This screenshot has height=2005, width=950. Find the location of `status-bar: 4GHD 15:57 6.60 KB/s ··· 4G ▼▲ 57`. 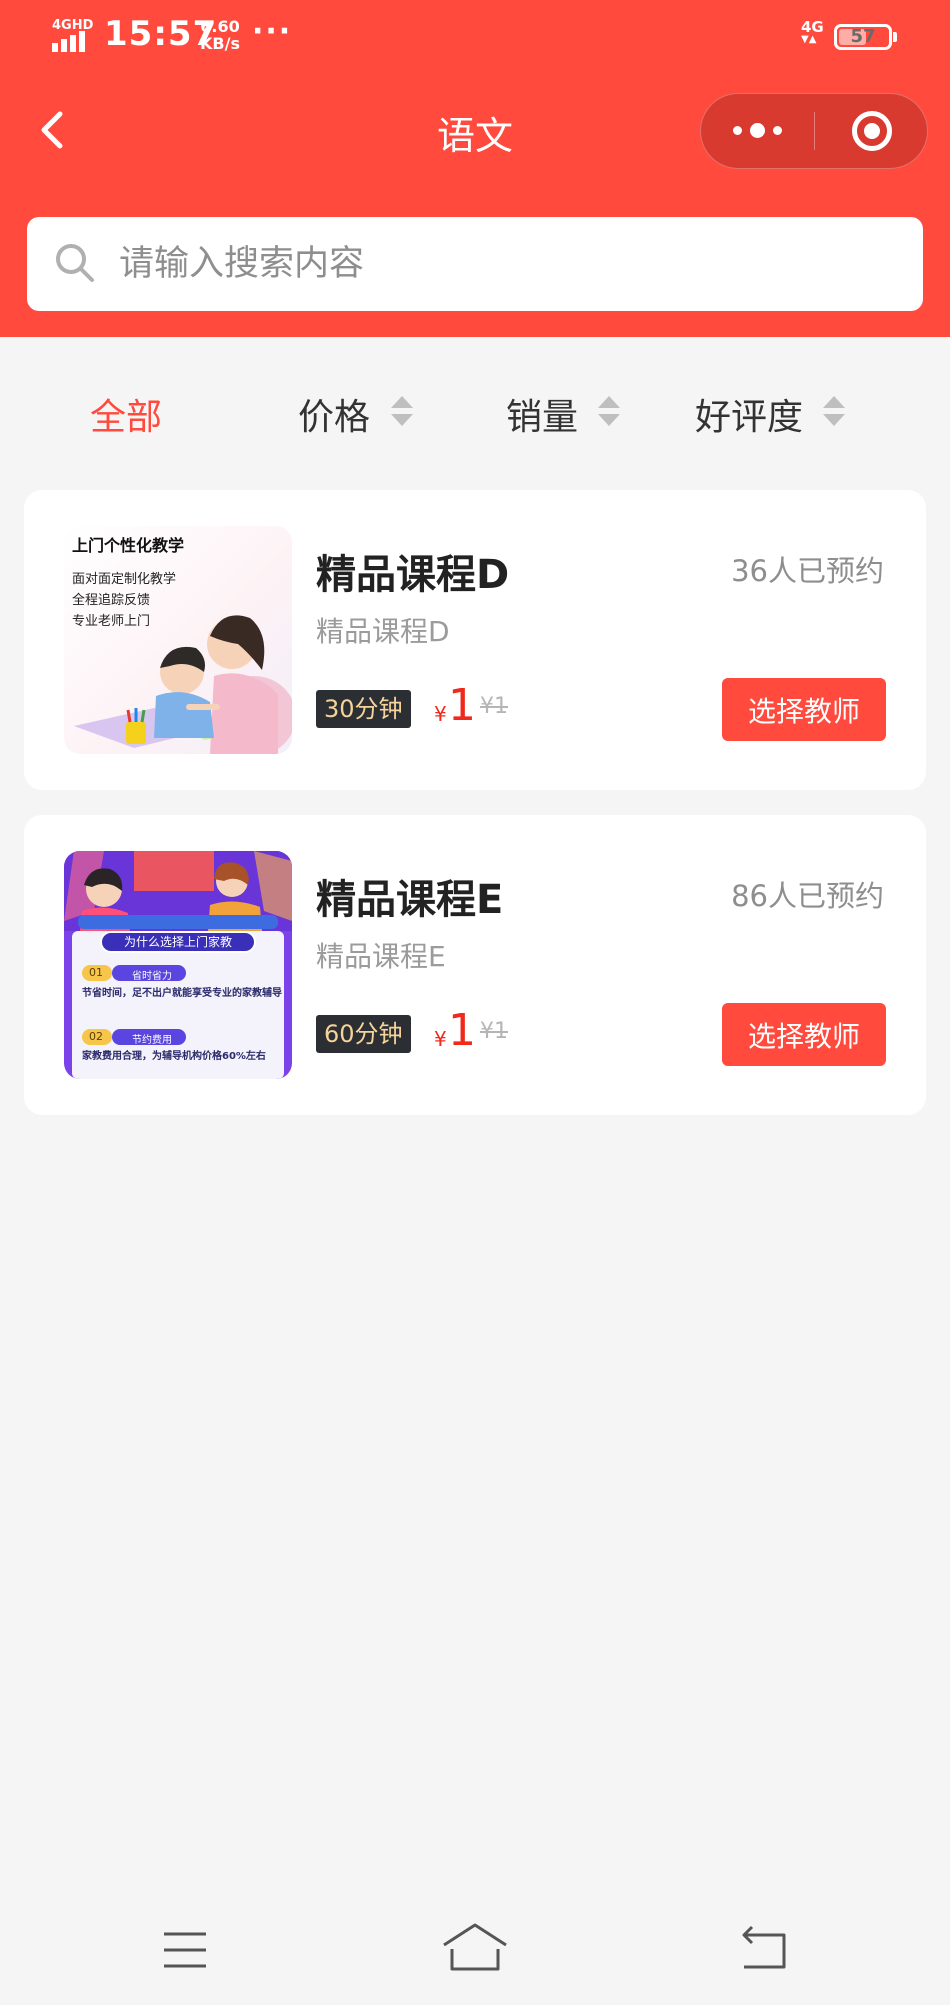

status-bar: 4GHD 15:57 6.60 KB/s ··· 4G ▼▲ 57 is located at coordinates (475, 37).